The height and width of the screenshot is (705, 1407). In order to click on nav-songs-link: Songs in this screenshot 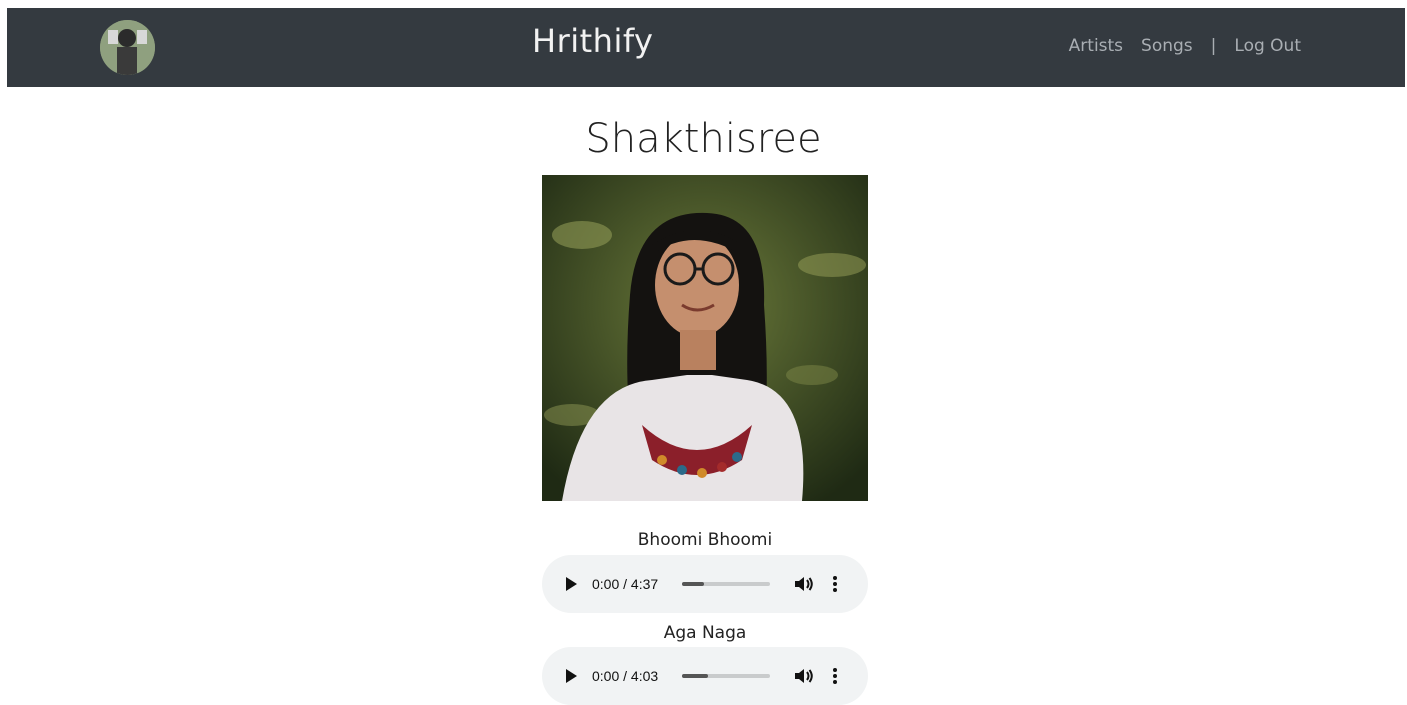, I will do `click(1167, 46)`.